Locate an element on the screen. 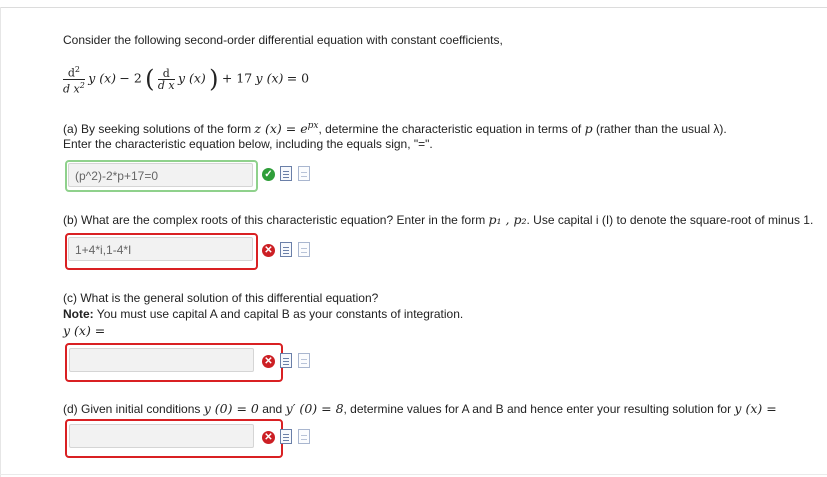 This screenshot has height=477, width=827. eq-y-2: y (x) is located at coordinates (191, 78).